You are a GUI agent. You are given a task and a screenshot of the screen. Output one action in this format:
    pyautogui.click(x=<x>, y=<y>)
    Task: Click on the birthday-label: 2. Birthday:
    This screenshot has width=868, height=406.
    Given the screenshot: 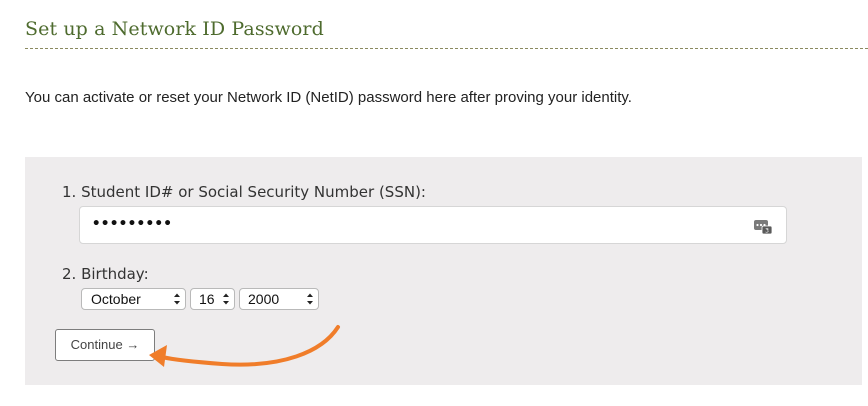 What is the action you would take?
    pyautogui.click(x=105, y=274)
    